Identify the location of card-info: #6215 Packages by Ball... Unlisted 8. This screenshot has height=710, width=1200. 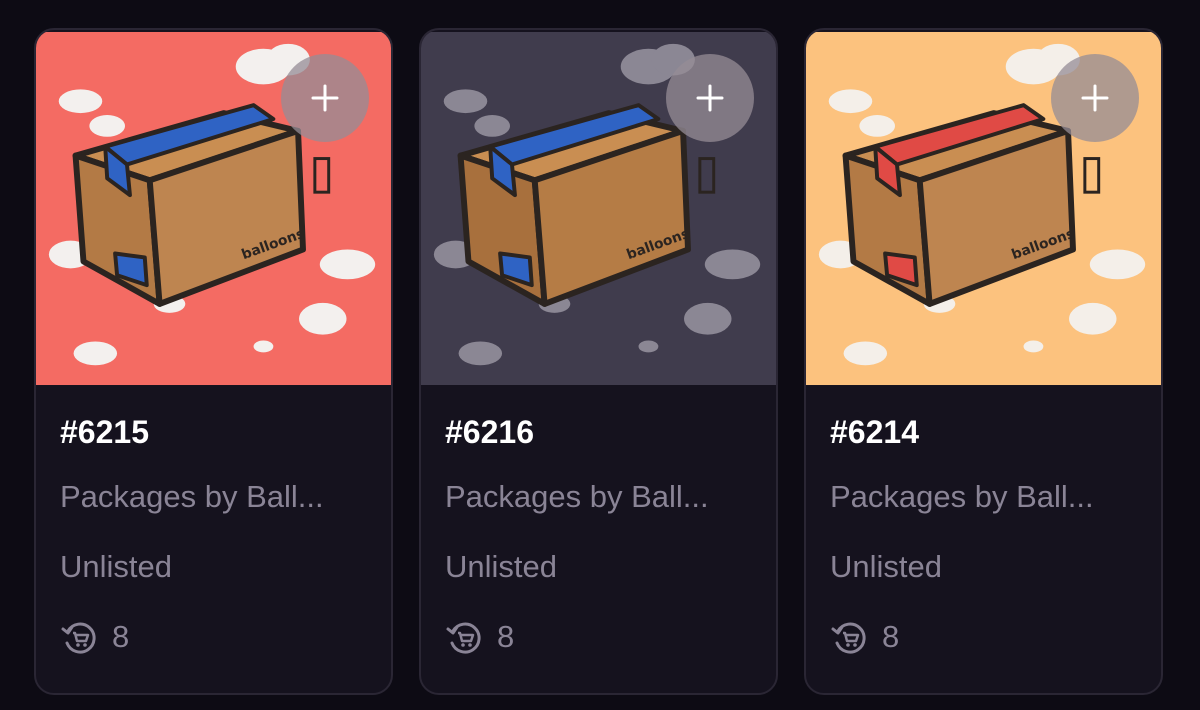
(213, 522).